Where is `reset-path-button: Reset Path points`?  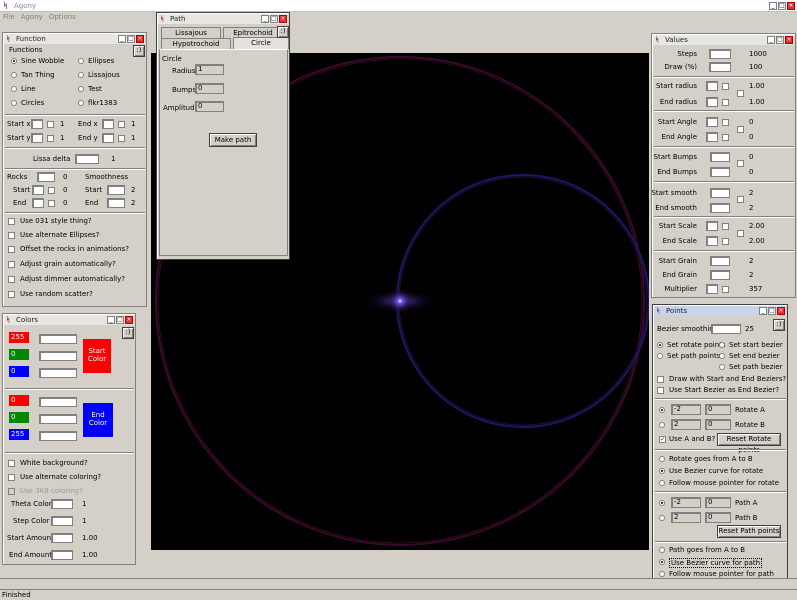
reset-path-button: Reset Path points is located at coordinates (749, 531).